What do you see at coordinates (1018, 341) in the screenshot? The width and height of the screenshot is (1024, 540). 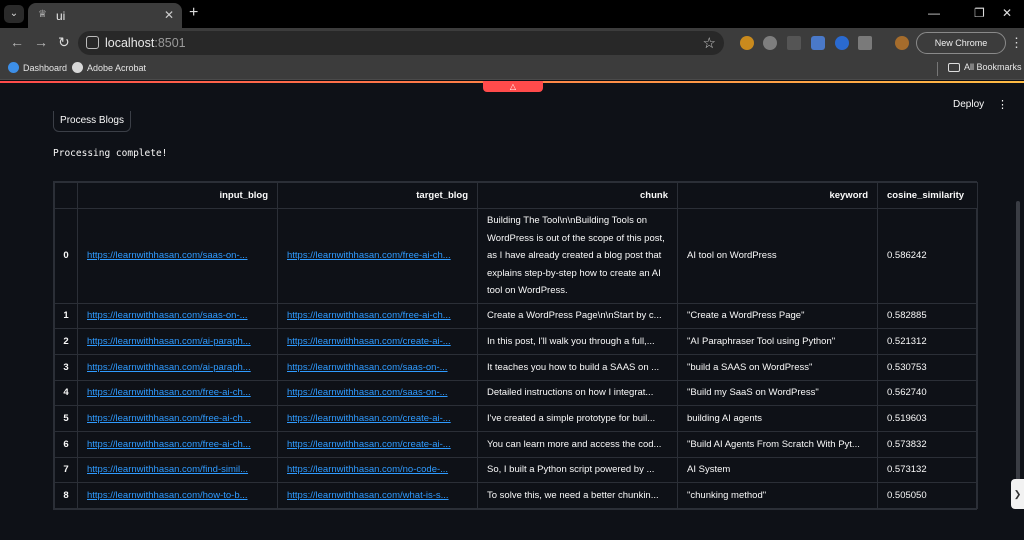 I see `page-scrollbar` at bounding box center [1018, 341].